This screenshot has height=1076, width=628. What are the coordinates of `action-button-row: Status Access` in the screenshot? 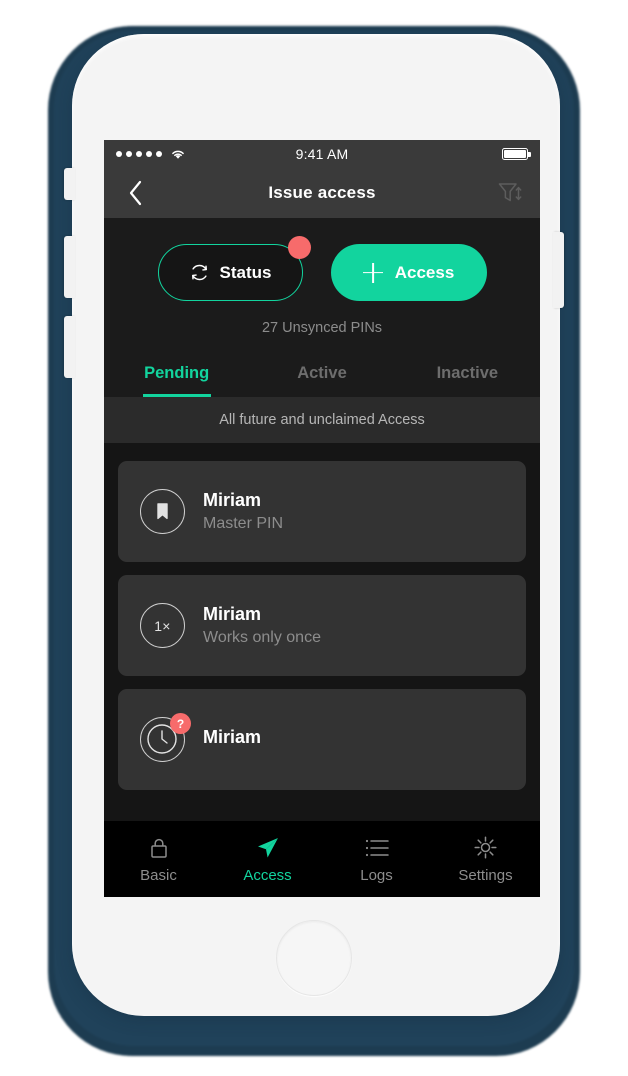 It's located at (322, 268).